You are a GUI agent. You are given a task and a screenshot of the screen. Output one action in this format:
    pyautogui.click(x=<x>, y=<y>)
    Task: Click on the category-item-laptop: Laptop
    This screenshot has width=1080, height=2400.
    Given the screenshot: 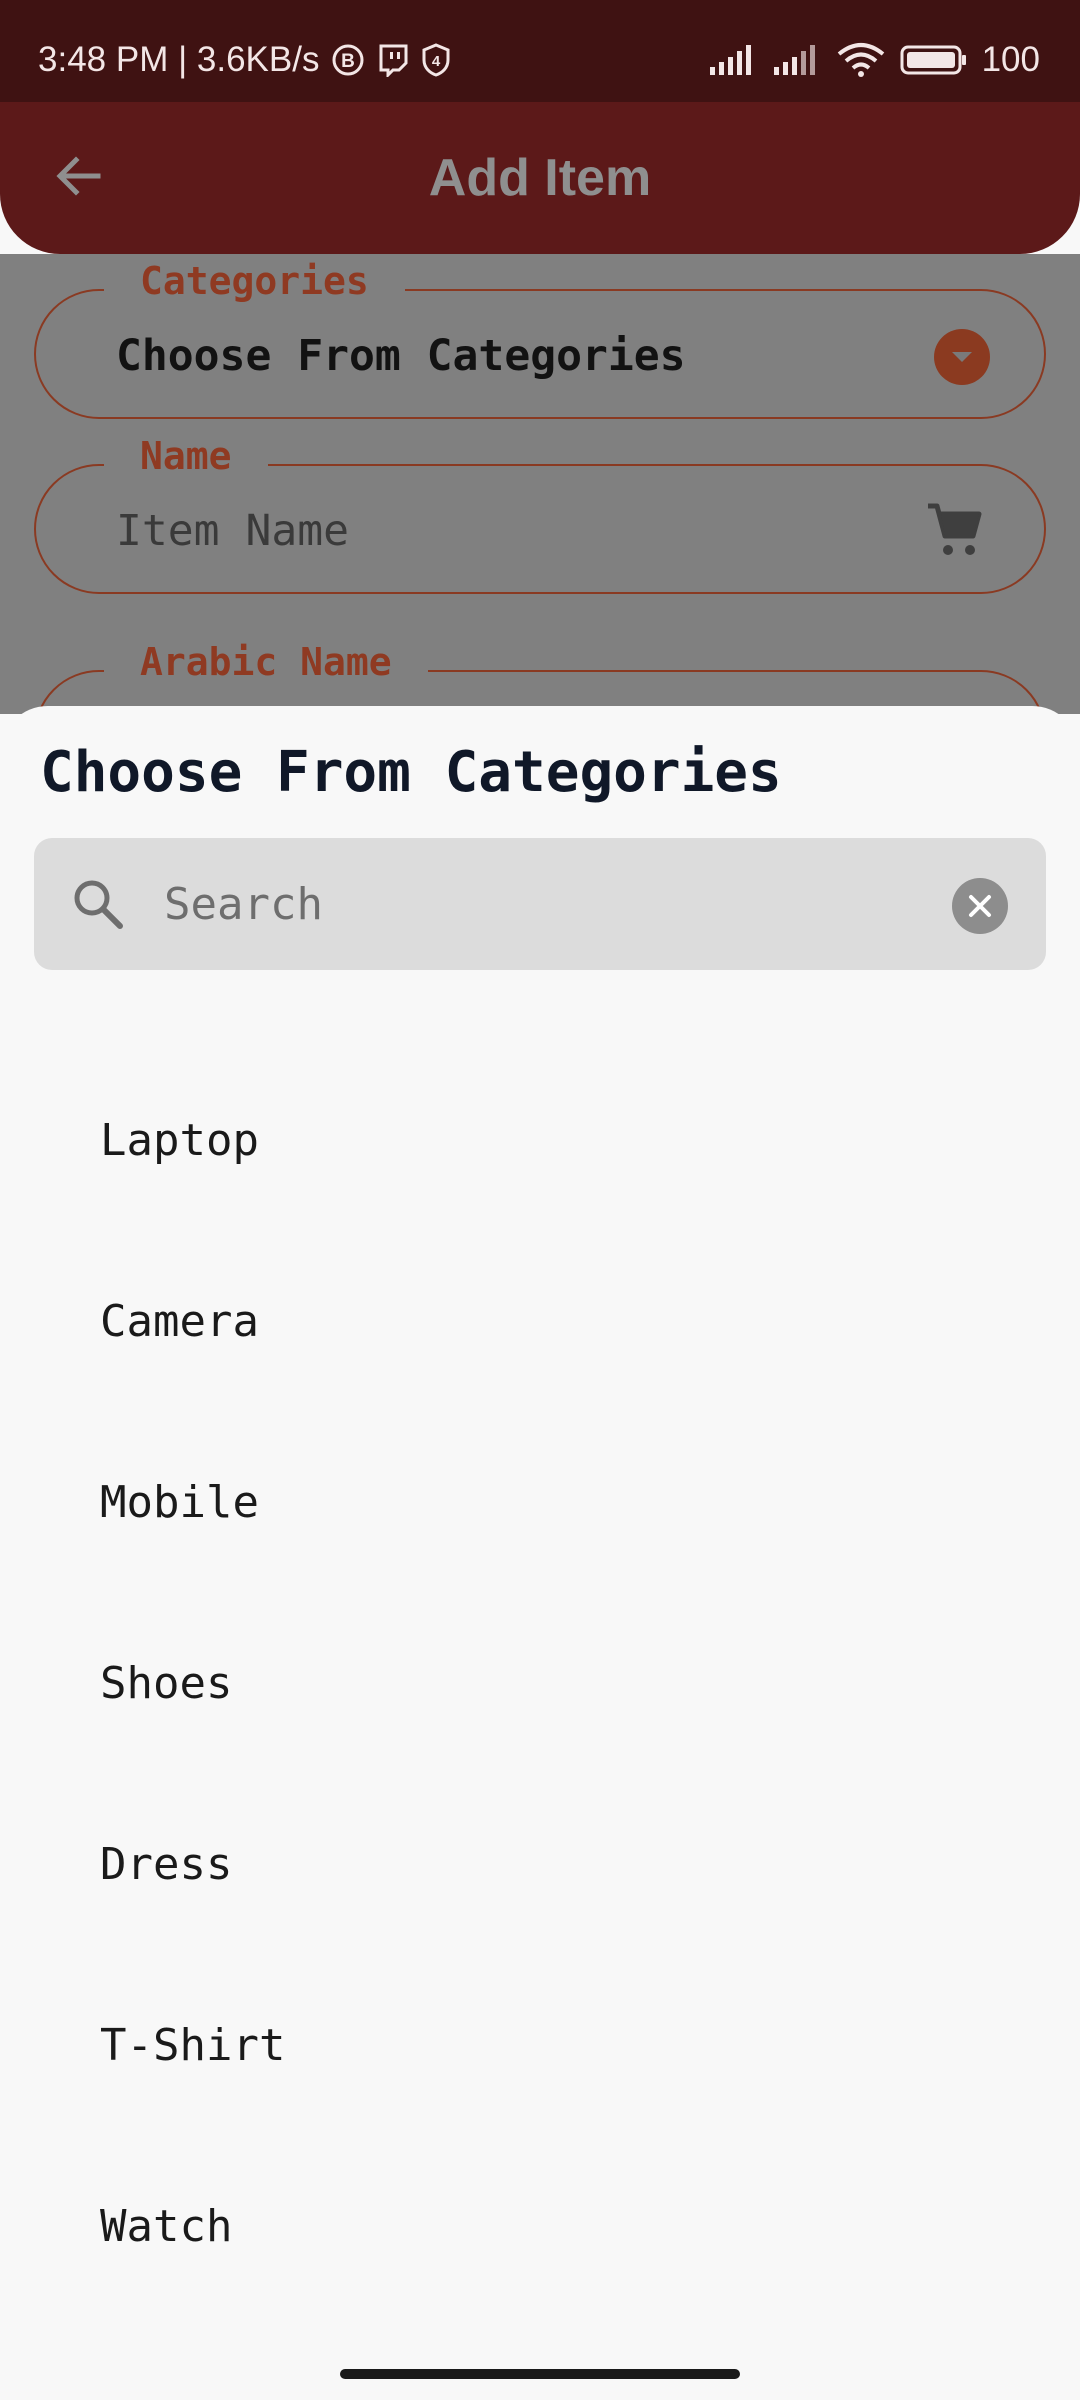 What is the action you would take?
    pyautogui.click(x=540, y=1140)
    